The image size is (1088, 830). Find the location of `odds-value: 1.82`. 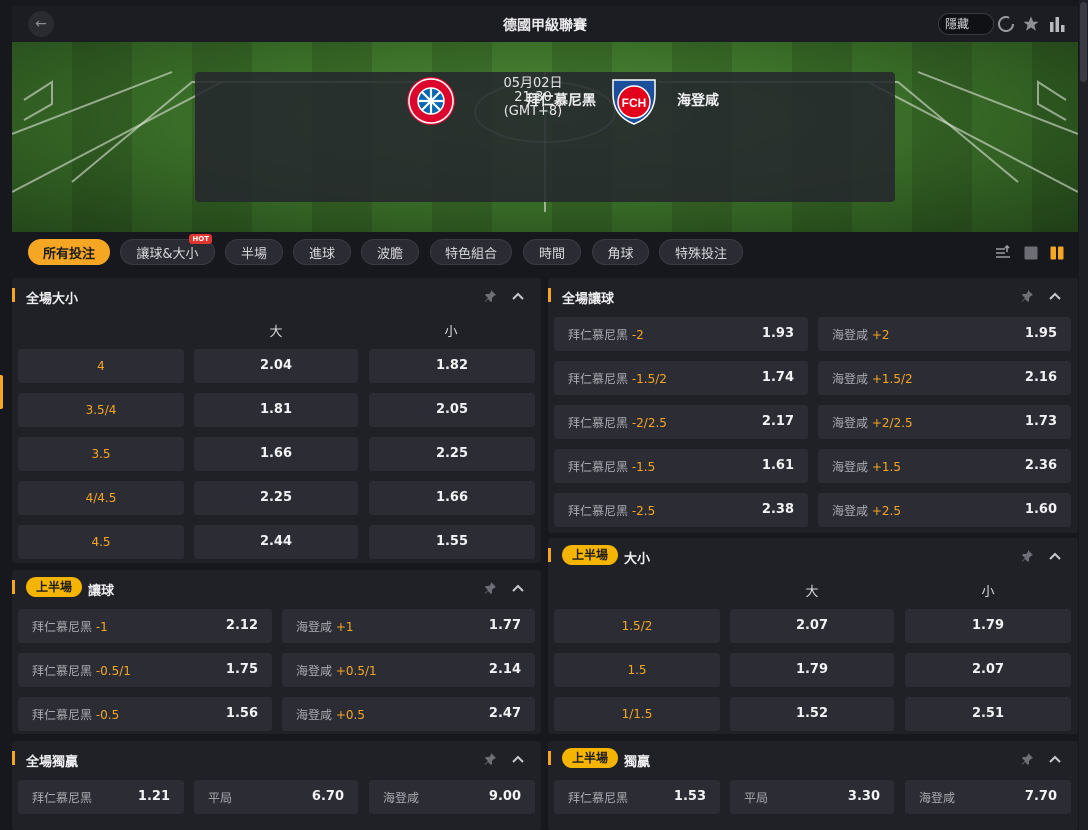

odds-value: 1.82 is located at coordinates (452, 365).